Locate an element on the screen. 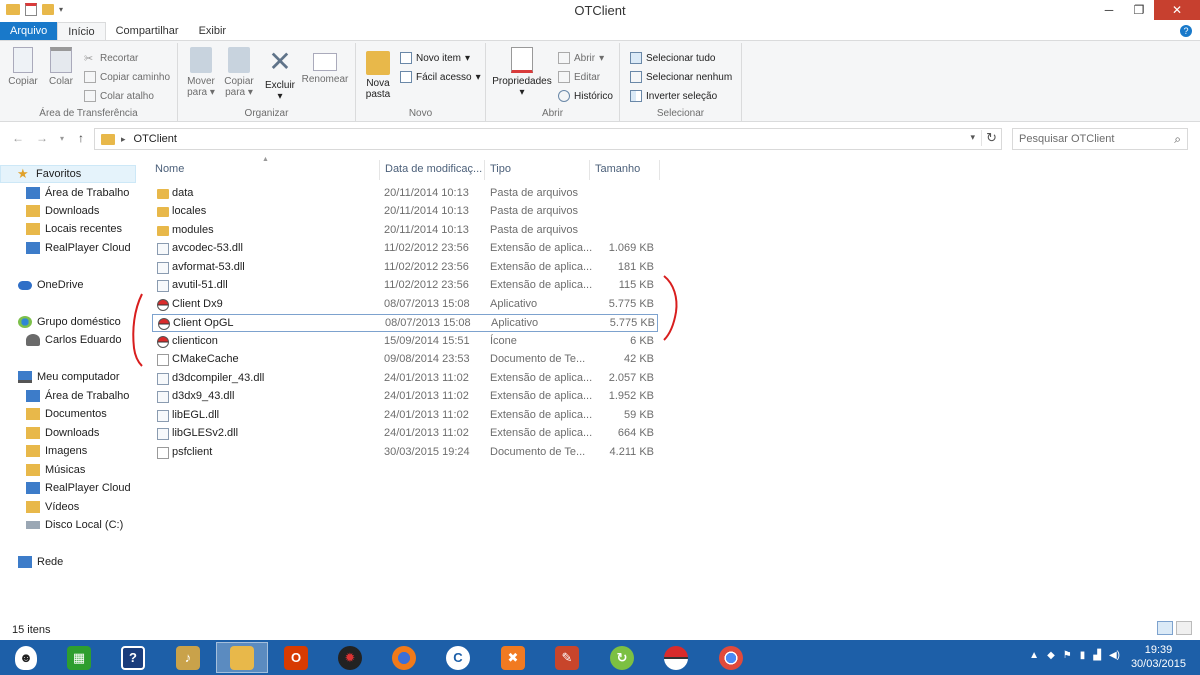 Image resolution: width=1200 pixels, height=675 pixels. paste-shortcut-button: Colar atalho is located at coordinates (119, 96).